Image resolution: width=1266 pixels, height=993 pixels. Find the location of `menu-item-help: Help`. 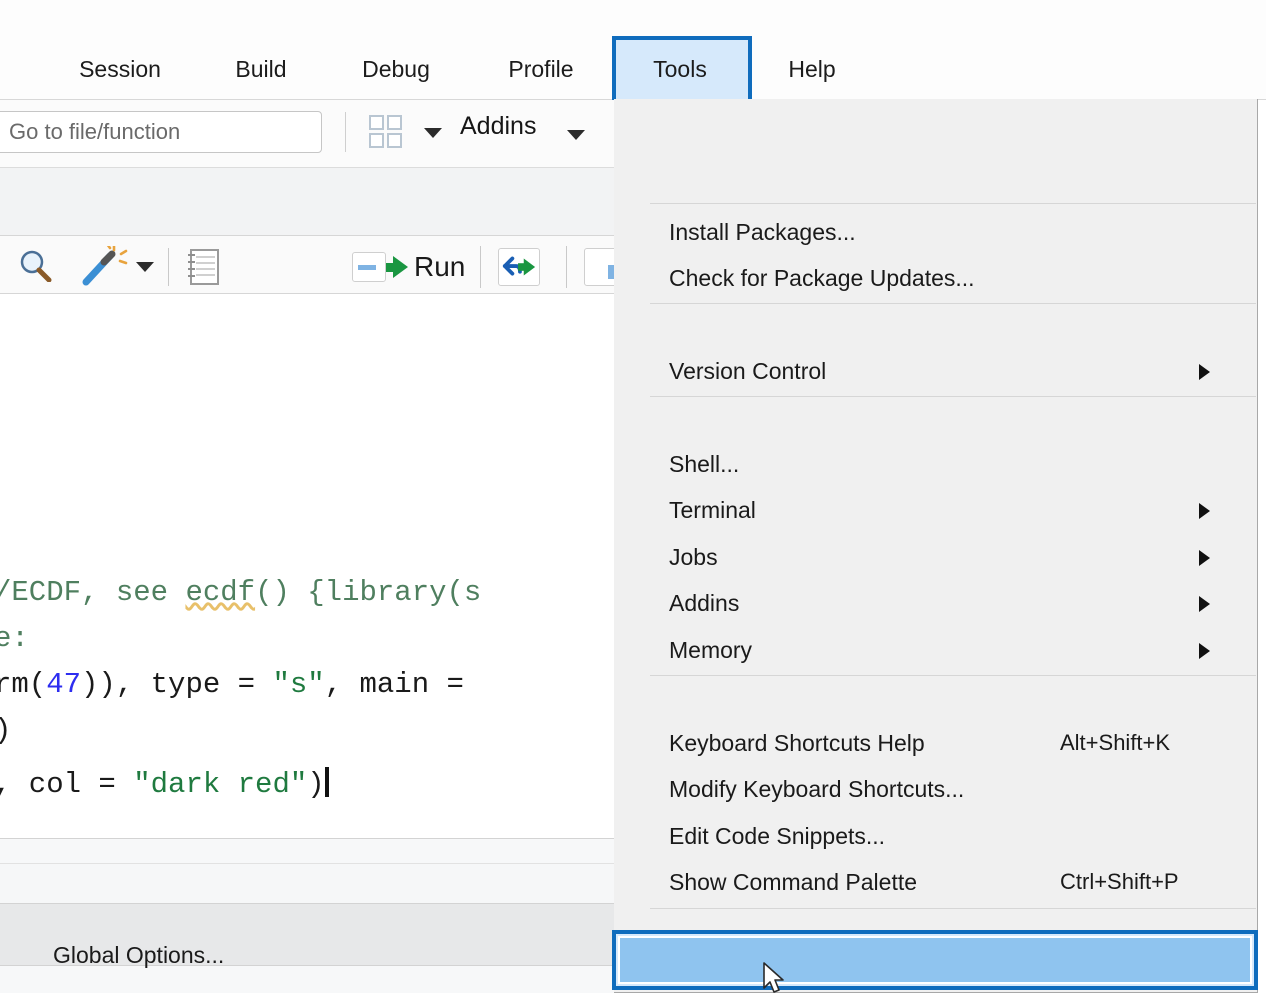

menu-item-help: Help is located at coordinates (812, 69).